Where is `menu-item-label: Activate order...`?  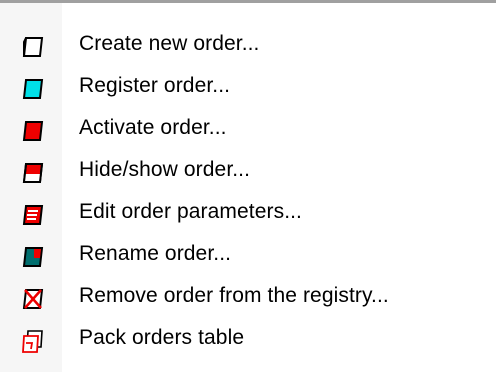
menu-item-label: Activate order... is located at coordinates (153, 127).